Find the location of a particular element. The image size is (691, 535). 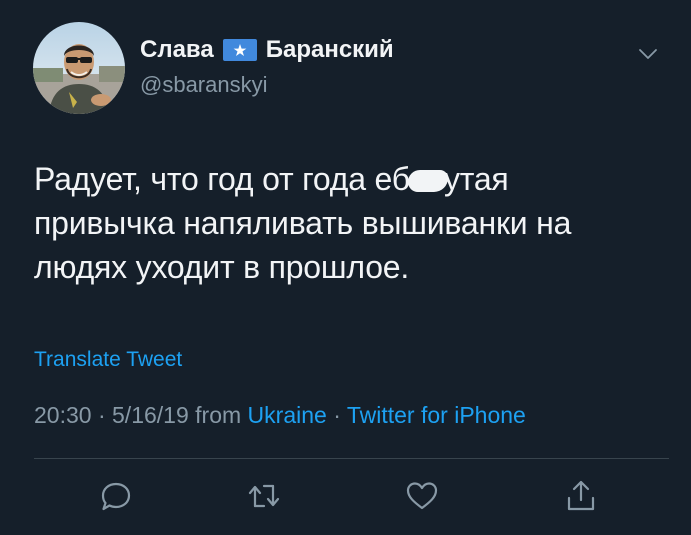

reply-icon is located at coordinates (116, 496).